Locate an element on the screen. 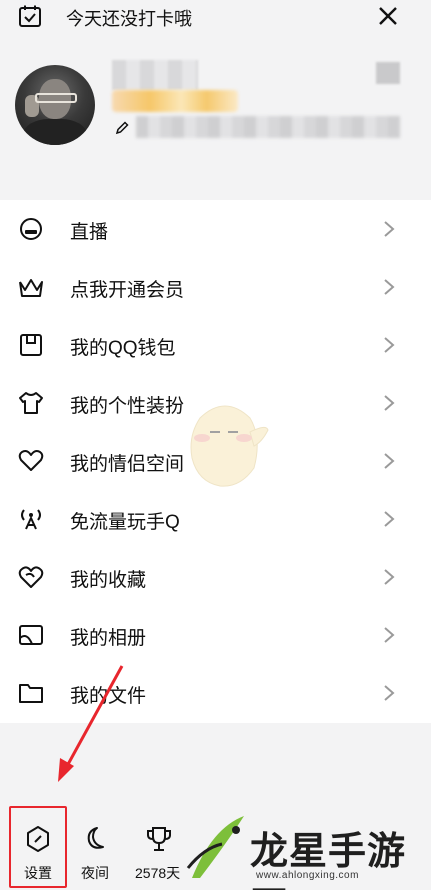 Image resolution: width=431 pixels, height=890 pixels. menu-item-label: 我的收藏 is located at coordinates (108, 580).